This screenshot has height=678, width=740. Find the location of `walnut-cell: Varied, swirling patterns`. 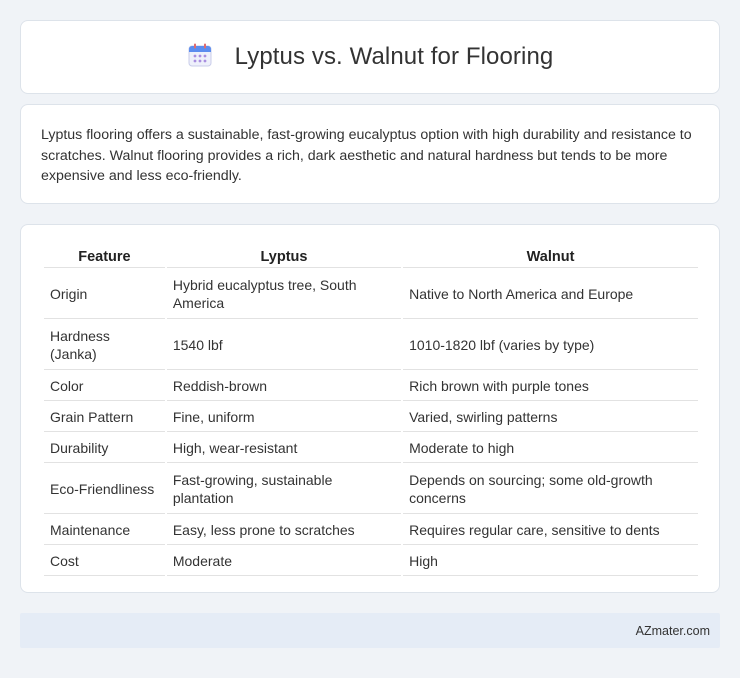

walnut-cell: Varied, swirling patterns is located at coordinates (550, 417).